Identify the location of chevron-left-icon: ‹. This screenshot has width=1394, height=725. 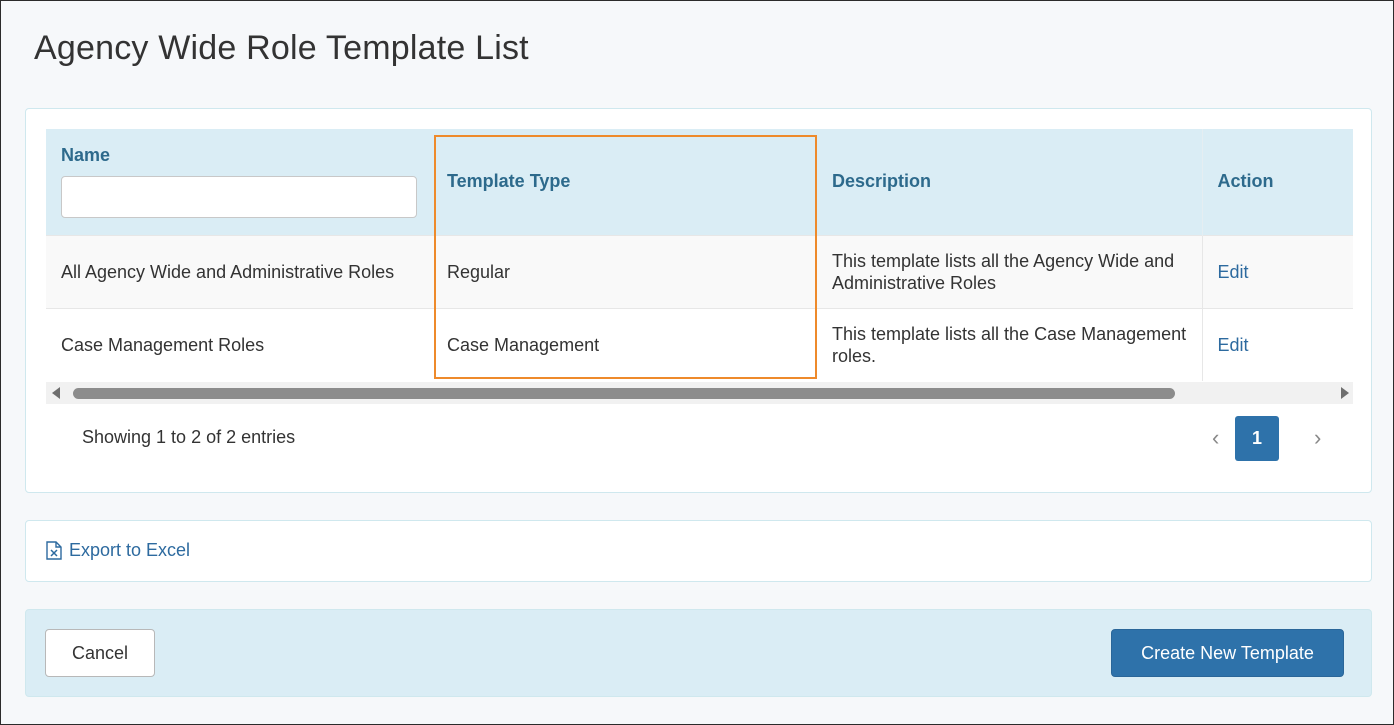
(1215, 438).